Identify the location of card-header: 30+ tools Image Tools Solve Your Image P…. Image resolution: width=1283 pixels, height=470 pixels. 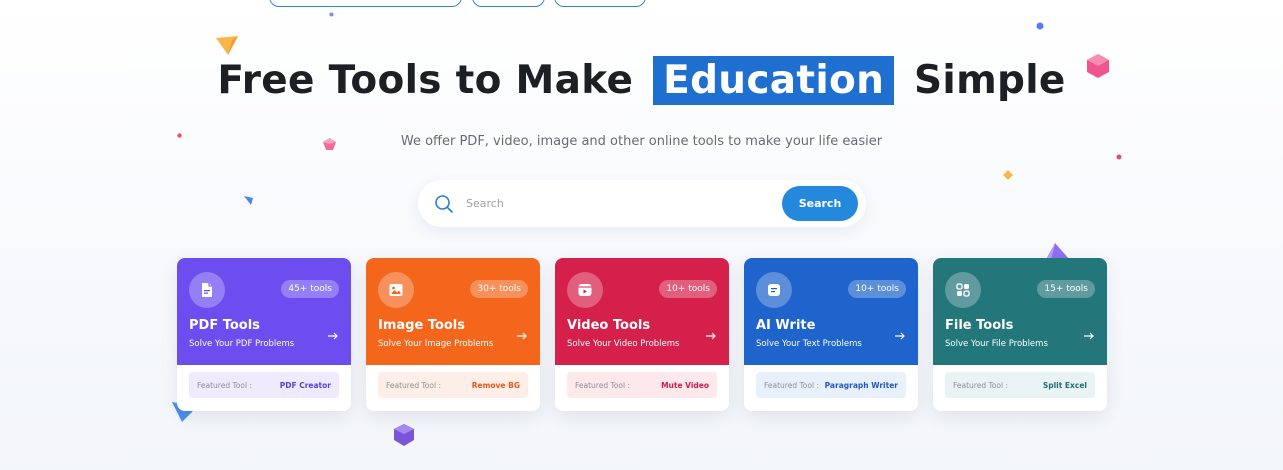
(453, 311).